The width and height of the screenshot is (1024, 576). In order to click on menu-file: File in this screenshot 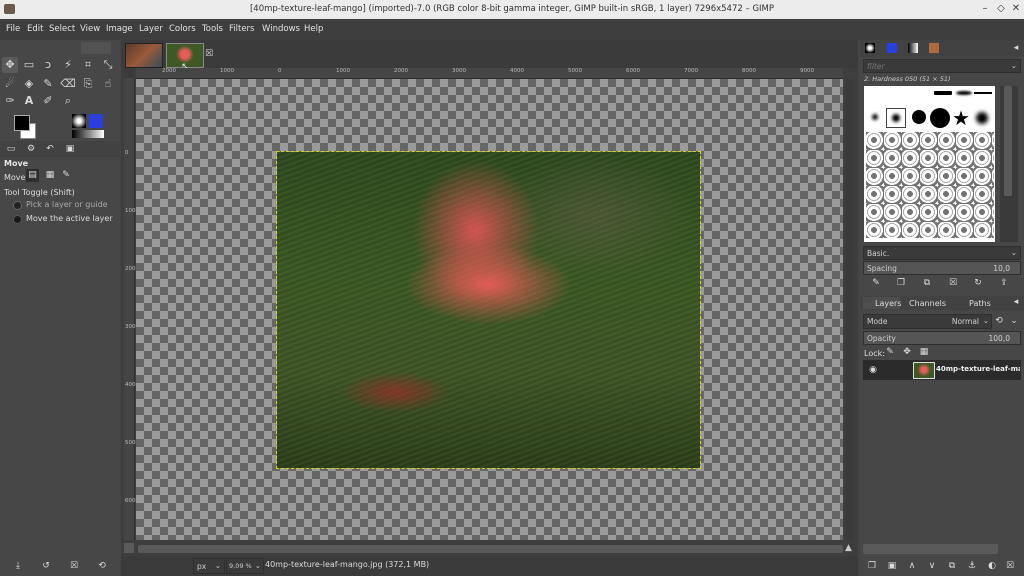, I will do `click(13, 29)`.